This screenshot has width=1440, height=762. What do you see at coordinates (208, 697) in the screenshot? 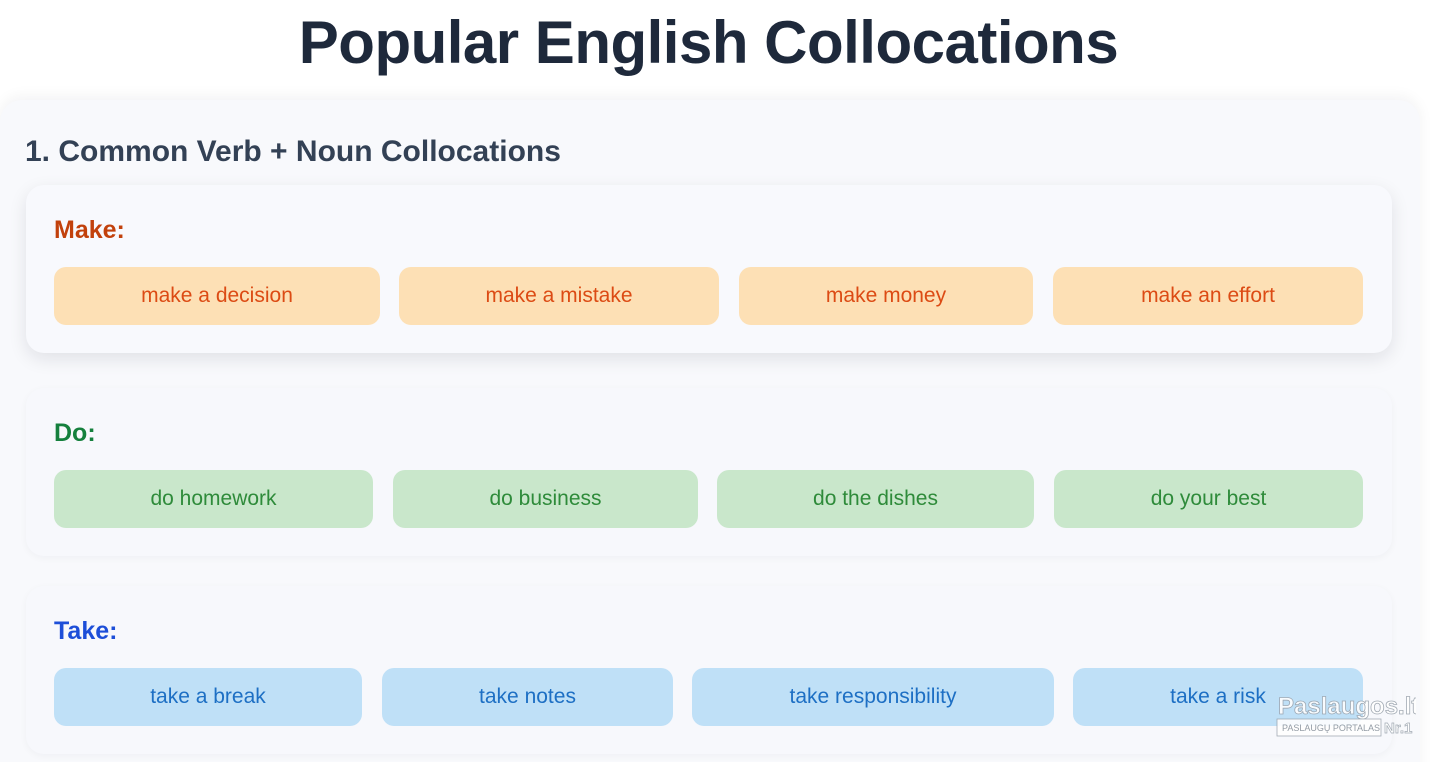
I see `chip-take-a-break: take a break` at bounding box center [208, 697].